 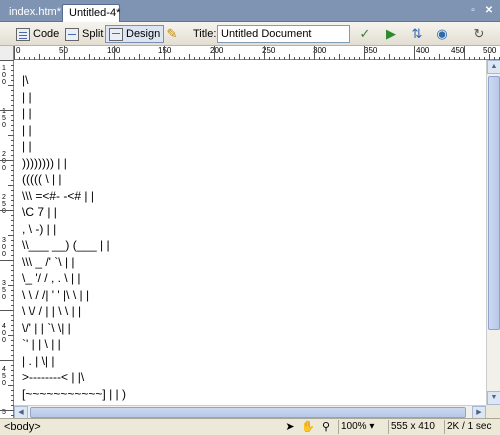 I want to click on ruler-label: 2 5 0, so click(x=4, y=204).